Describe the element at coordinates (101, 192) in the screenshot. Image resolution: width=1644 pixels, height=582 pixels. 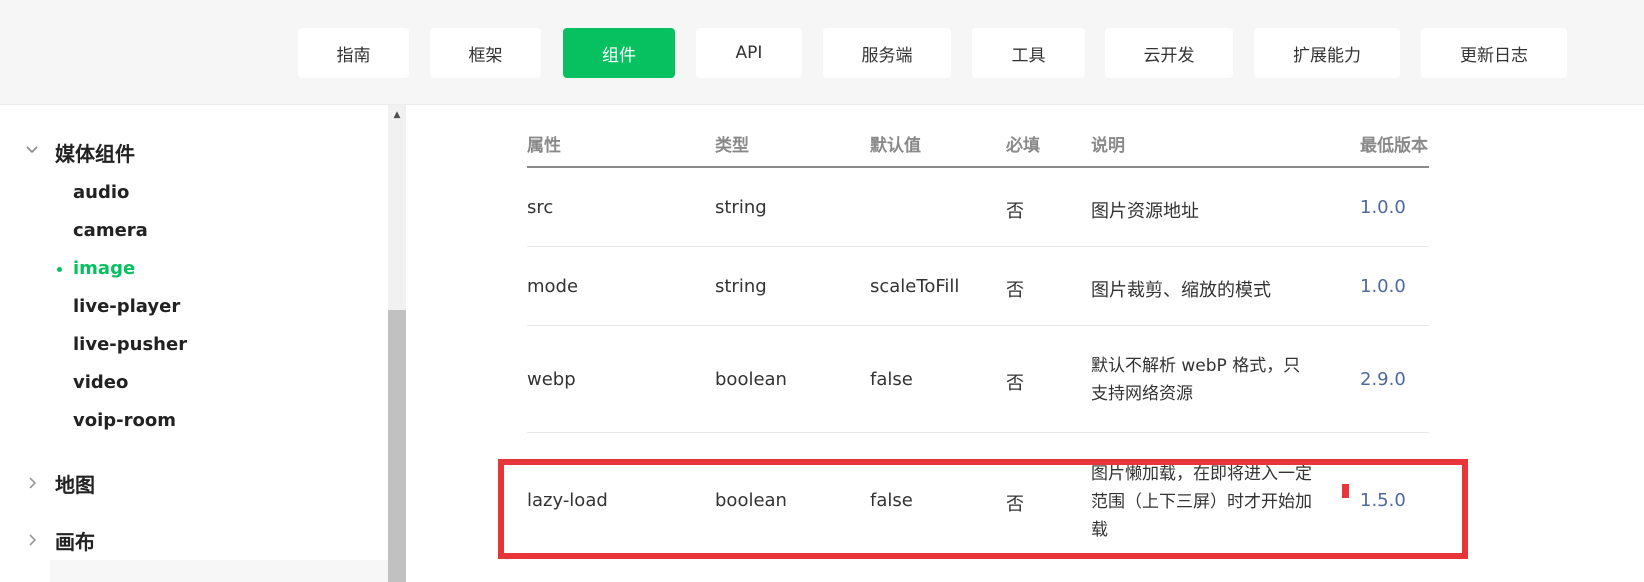
I see `sidebar-item-audio: audio` at that location.